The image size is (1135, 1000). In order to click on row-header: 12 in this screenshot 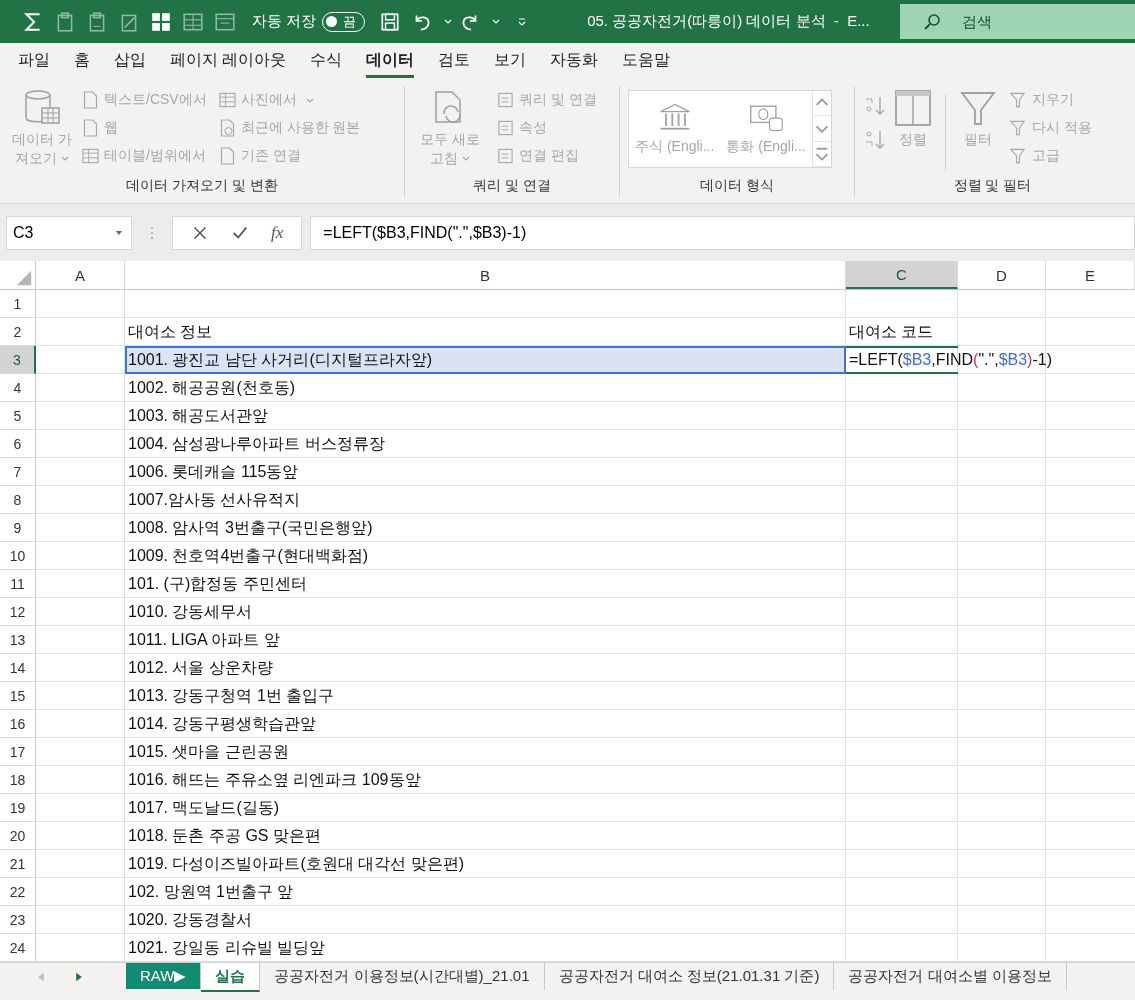, I will do `click(18, 612)`.